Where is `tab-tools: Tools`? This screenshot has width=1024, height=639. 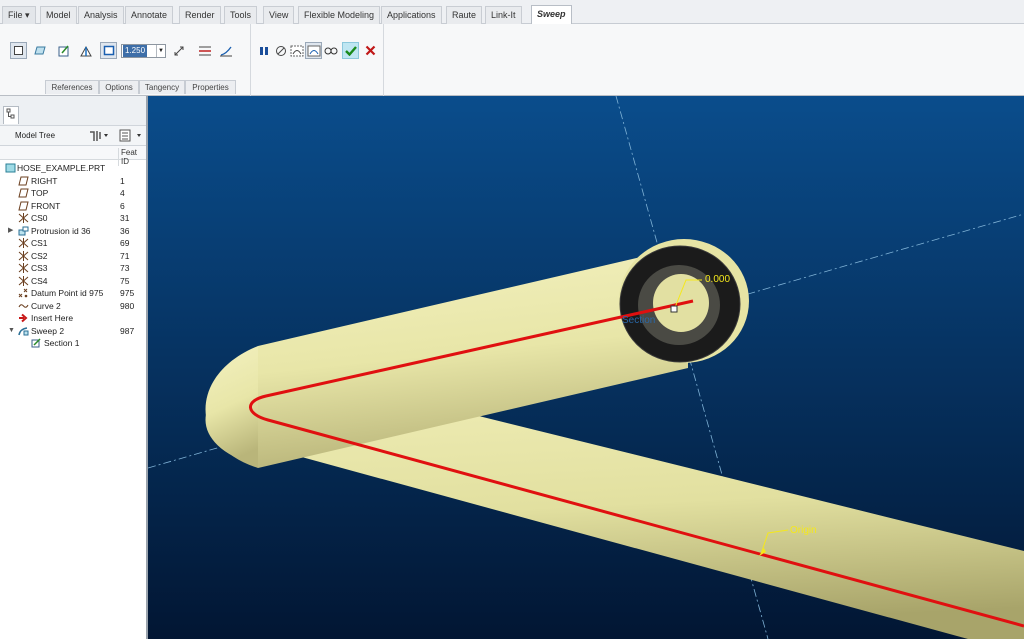 tab-tools: Tools is located at coordinates (241, 15).